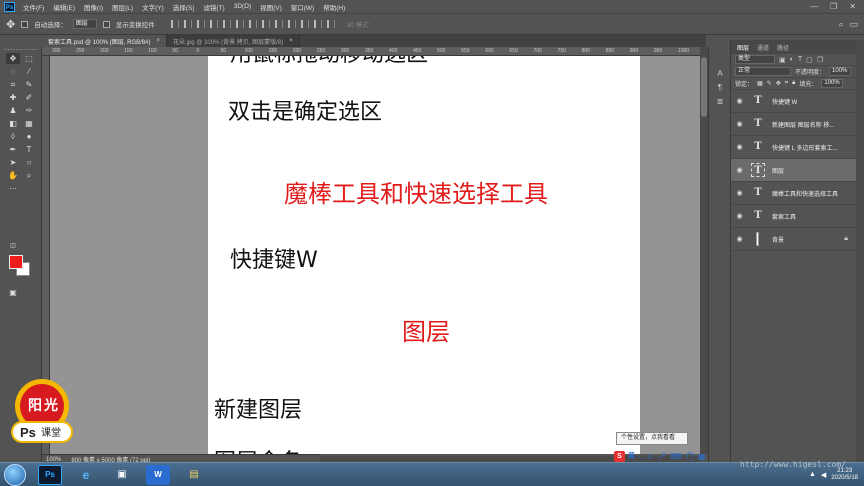 This screenshot has width=864, height=486. I want to click on toolbar-grip, so click(20, 50).